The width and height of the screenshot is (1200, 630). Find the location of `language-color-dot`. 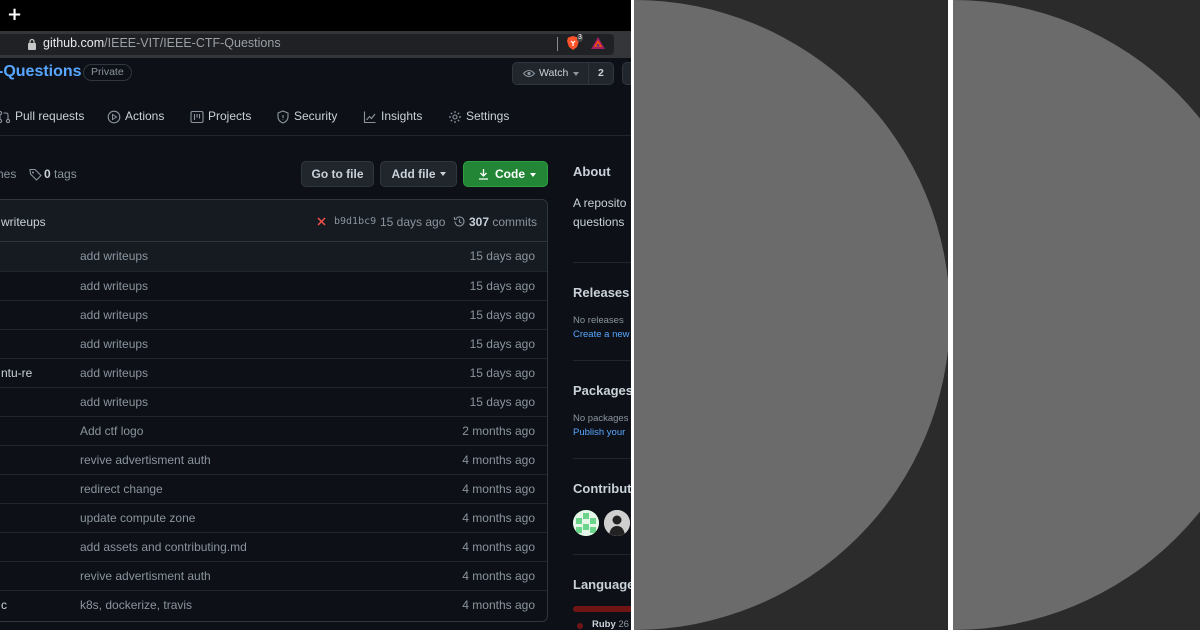

language-color-dot is located at coordinates (580, 626).